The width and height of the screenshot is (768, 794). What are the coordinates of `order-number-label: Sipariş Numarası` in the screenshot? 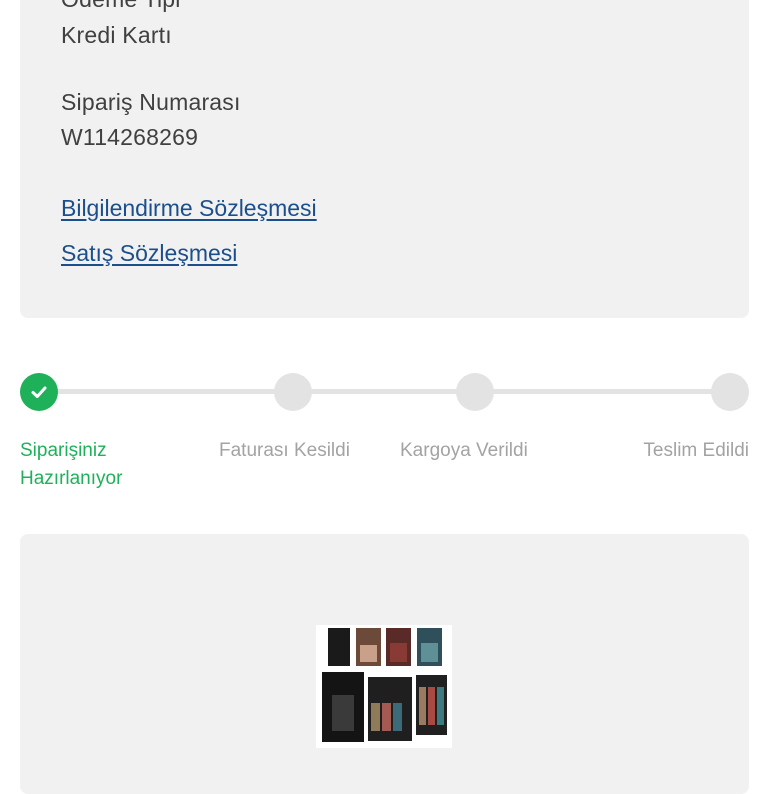 It's located at (151, 102).